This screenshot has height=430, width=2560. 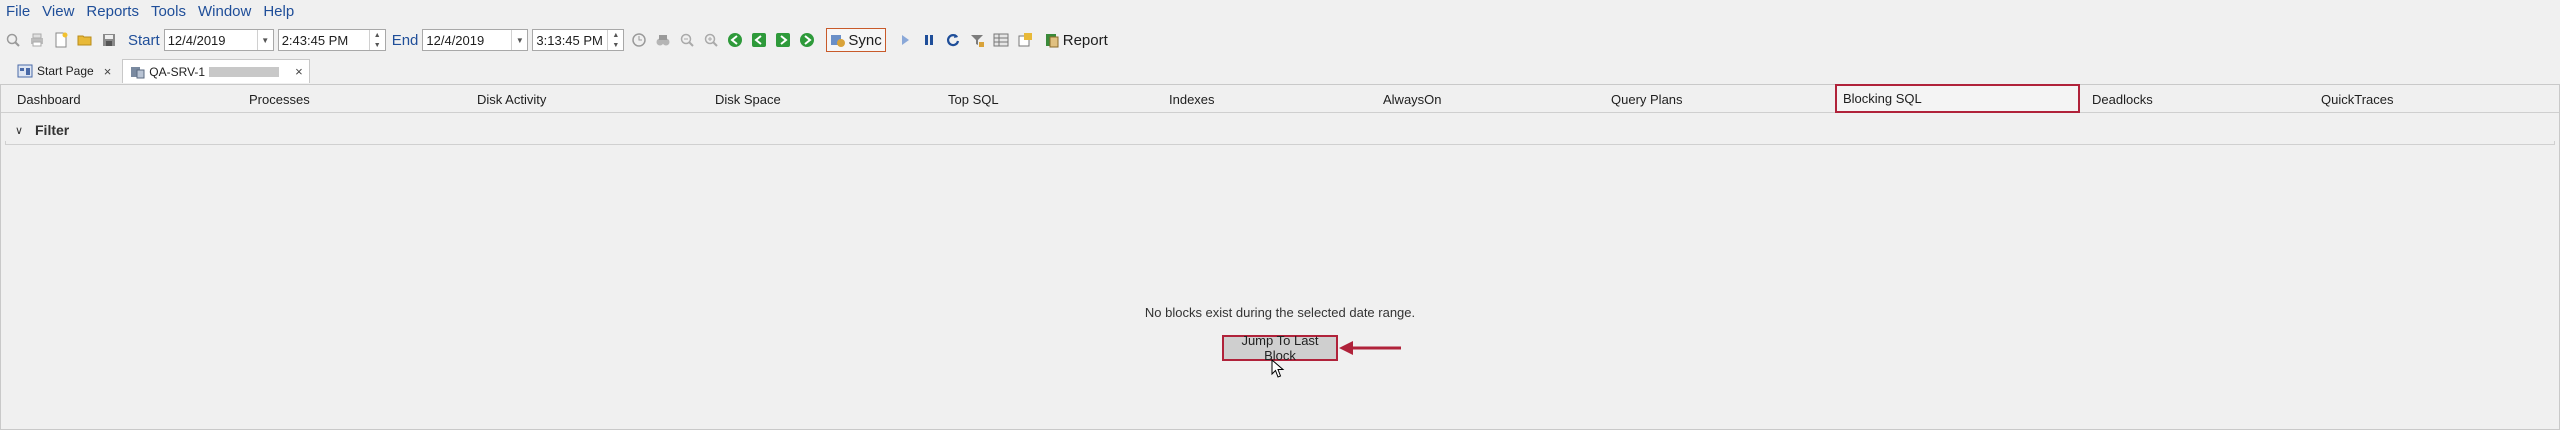 I want to click on report-button: Report, so click(x=1076, y=40).